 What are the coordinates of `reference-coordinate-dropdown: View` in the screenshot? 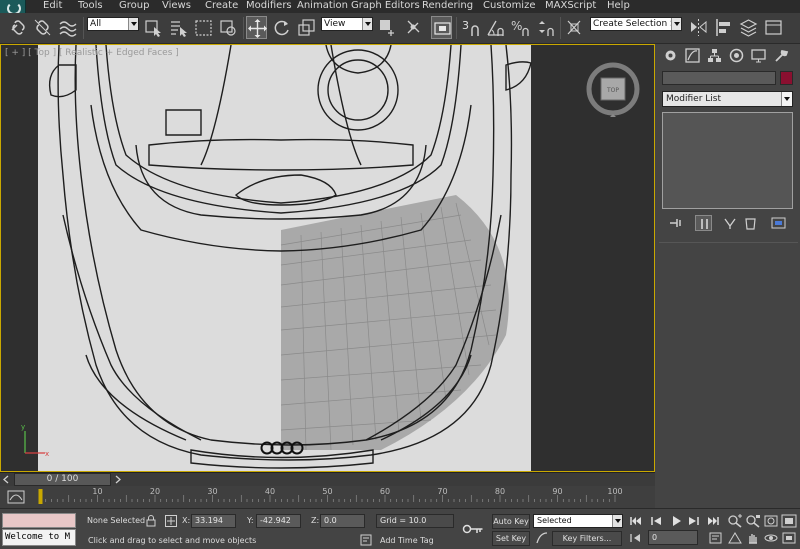 It's located at (347, 24).